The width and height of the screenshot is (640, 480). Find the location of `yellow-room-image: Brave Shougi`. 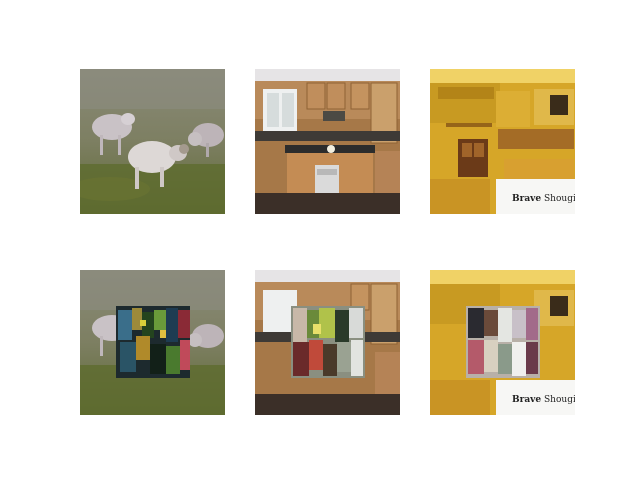

yellow-room-image: Brave Shougi is located at coordinates (502, 141).